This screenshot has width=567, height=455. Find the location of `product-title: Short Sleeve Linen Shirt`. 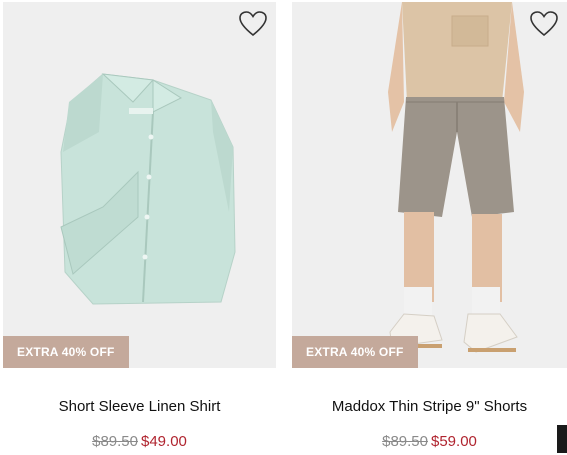

product-title: Short Sleeve Linen Shirt is located at coordinates (139, 406).